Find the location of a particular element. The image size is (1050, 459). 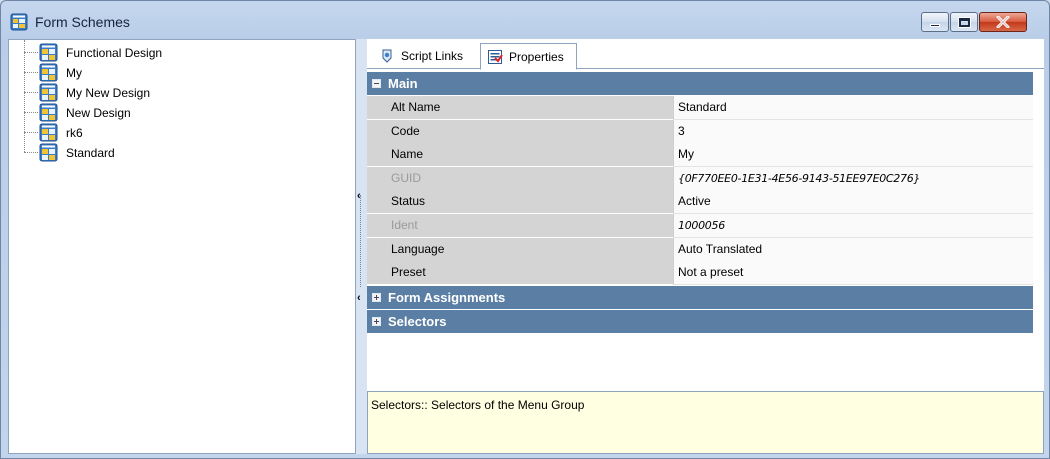

property-name: Preset is located at coordinates (520, 273).